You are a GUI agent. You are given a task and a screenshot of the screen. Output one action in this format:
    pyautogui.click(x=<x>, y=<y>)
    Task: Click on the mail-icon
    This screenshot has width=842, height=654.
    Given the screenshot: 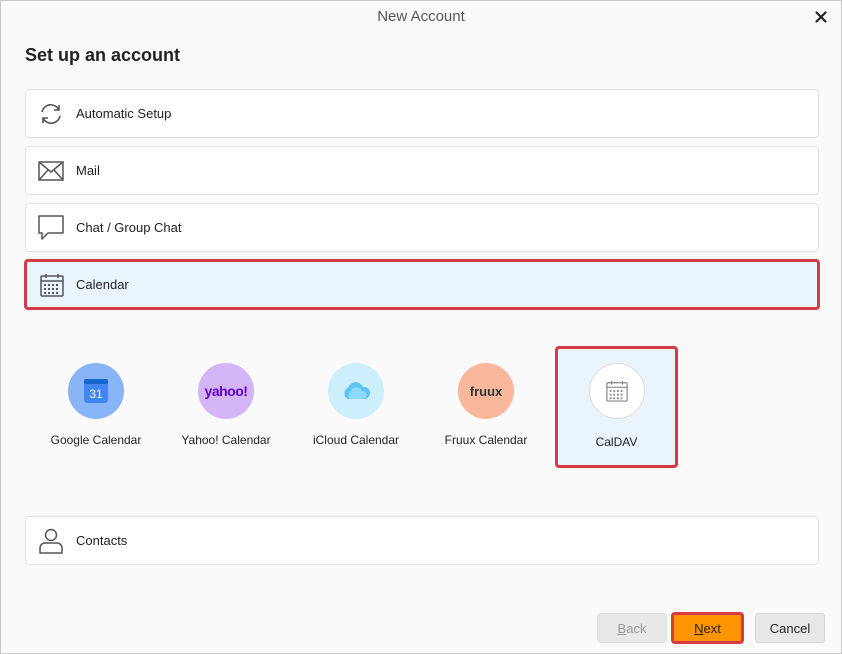 What is the action you would take?
    pyautogui.click(x=51, y=170)
    